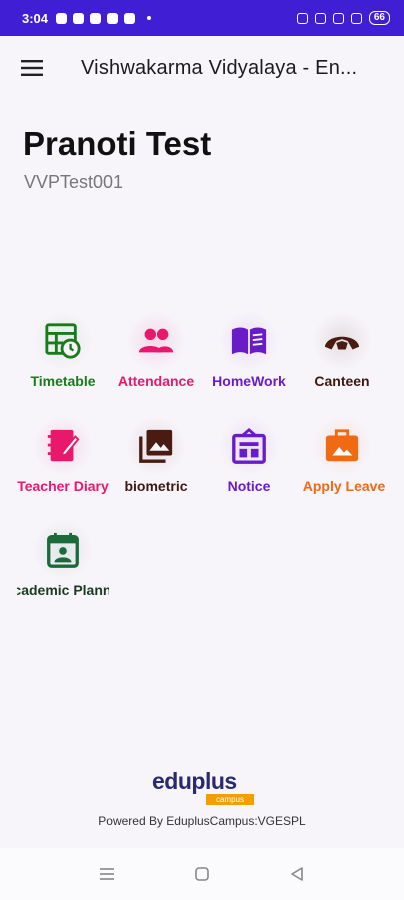  I want to click on tile-label: biometric, so click(156, 486).